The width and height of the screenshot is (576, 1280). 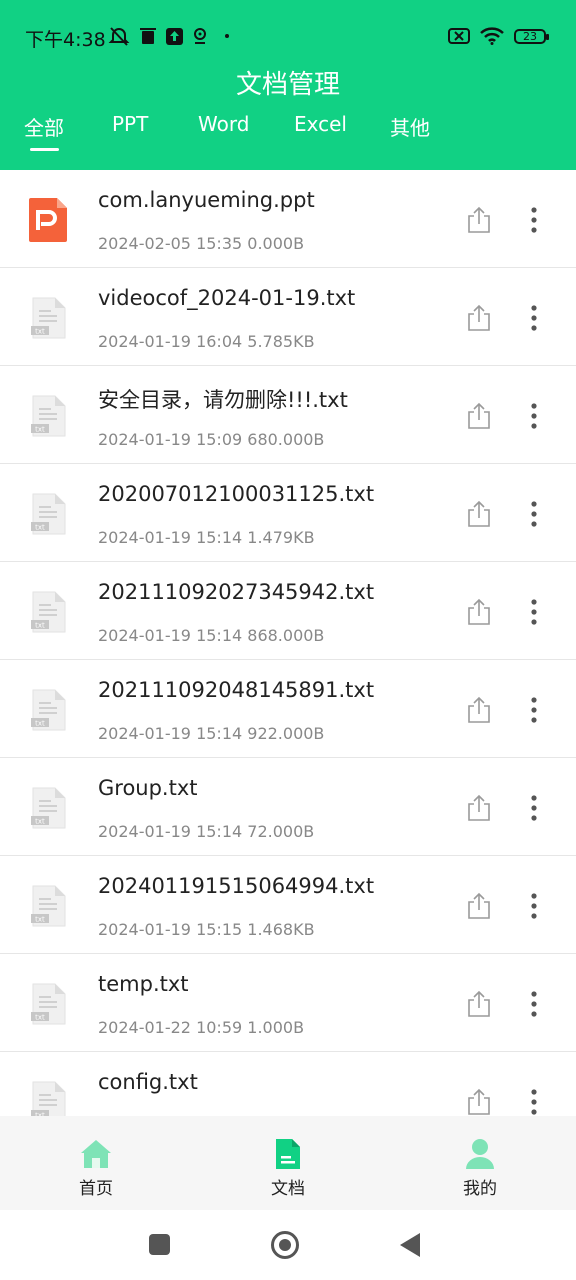 What do you see at coordinates (143, 984) in the screenshot?
I see `file-name: temp.txt` at bounding box center [143, 984].